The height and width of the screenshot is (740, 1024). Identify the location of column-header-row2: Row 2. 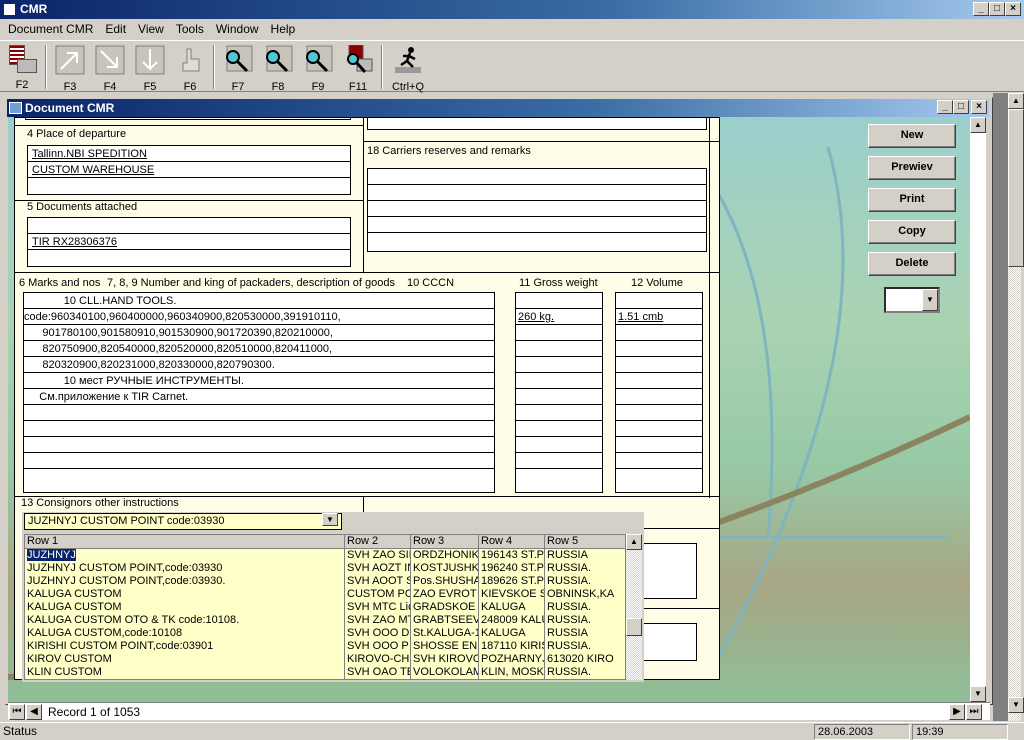
(378, 541).